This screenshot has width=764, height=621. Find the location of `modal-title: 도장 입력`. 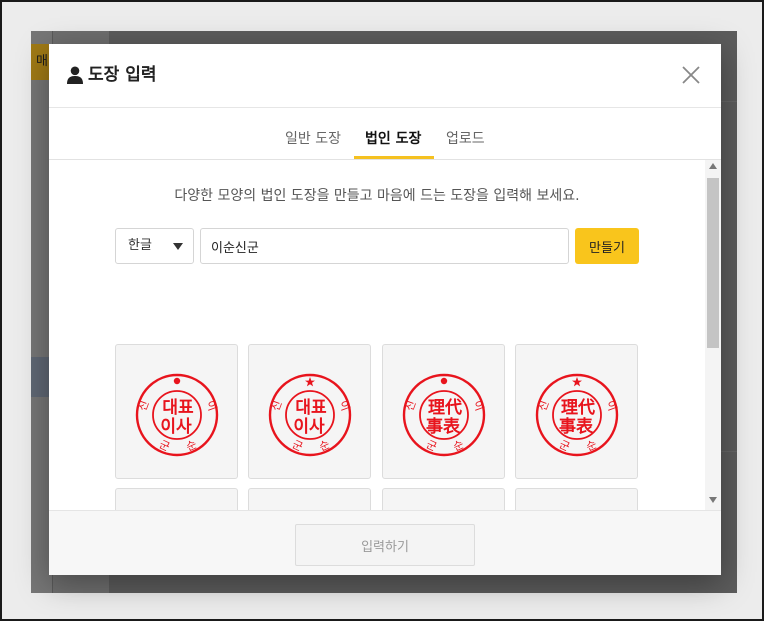

modal-title: 도장 입력 is located at coordinates (122, 75).